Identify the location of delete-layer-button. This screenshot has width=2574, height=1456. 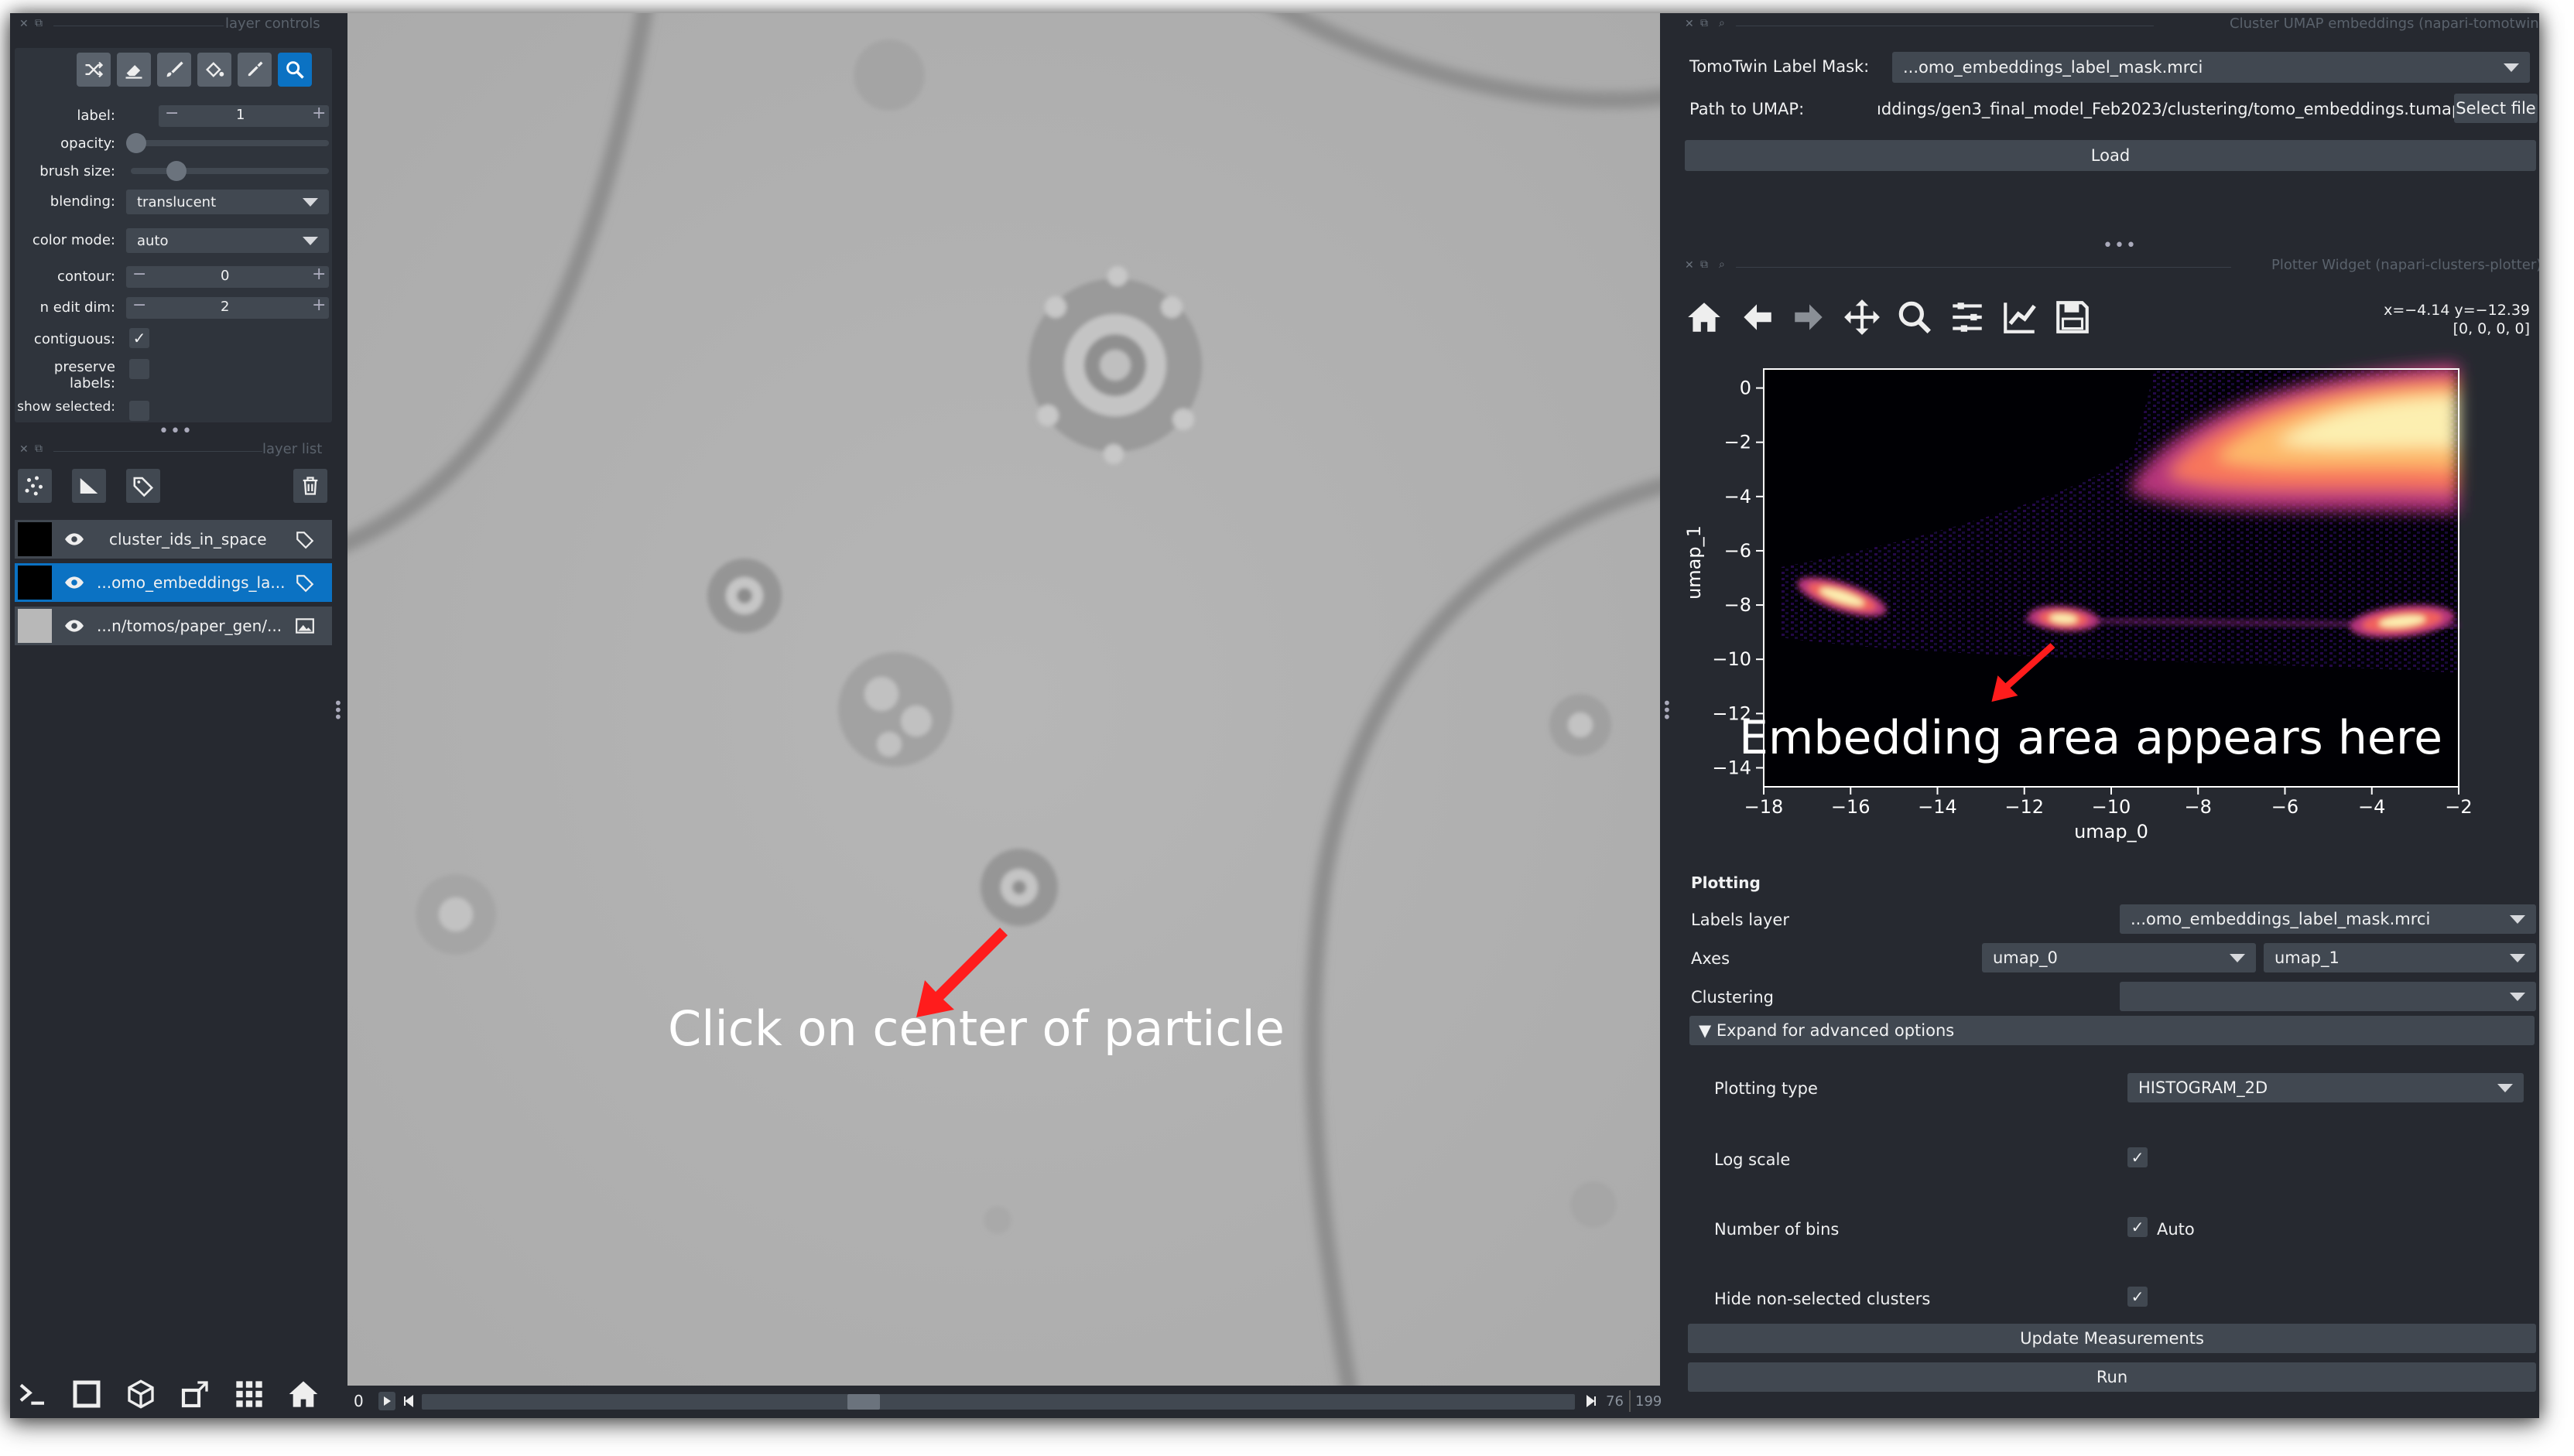
(310, 486).